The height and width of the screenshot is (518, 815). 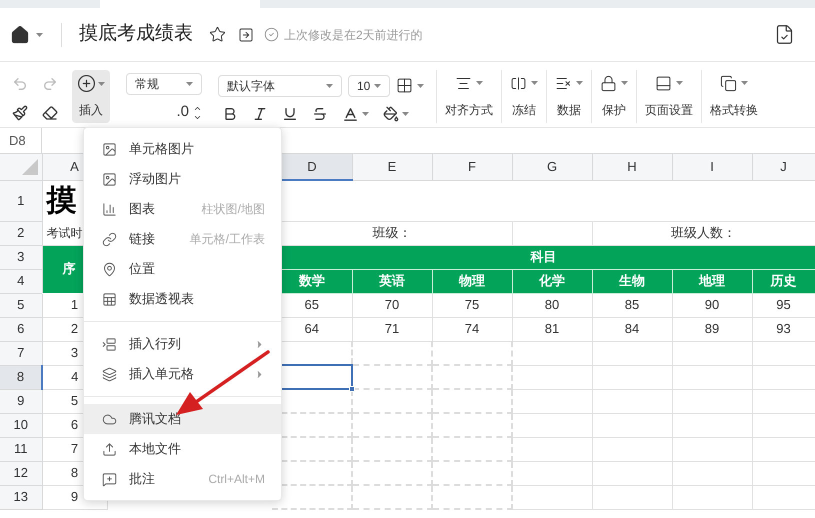 I want to click on font-select: 默认字体, so click(x=280, y=85).